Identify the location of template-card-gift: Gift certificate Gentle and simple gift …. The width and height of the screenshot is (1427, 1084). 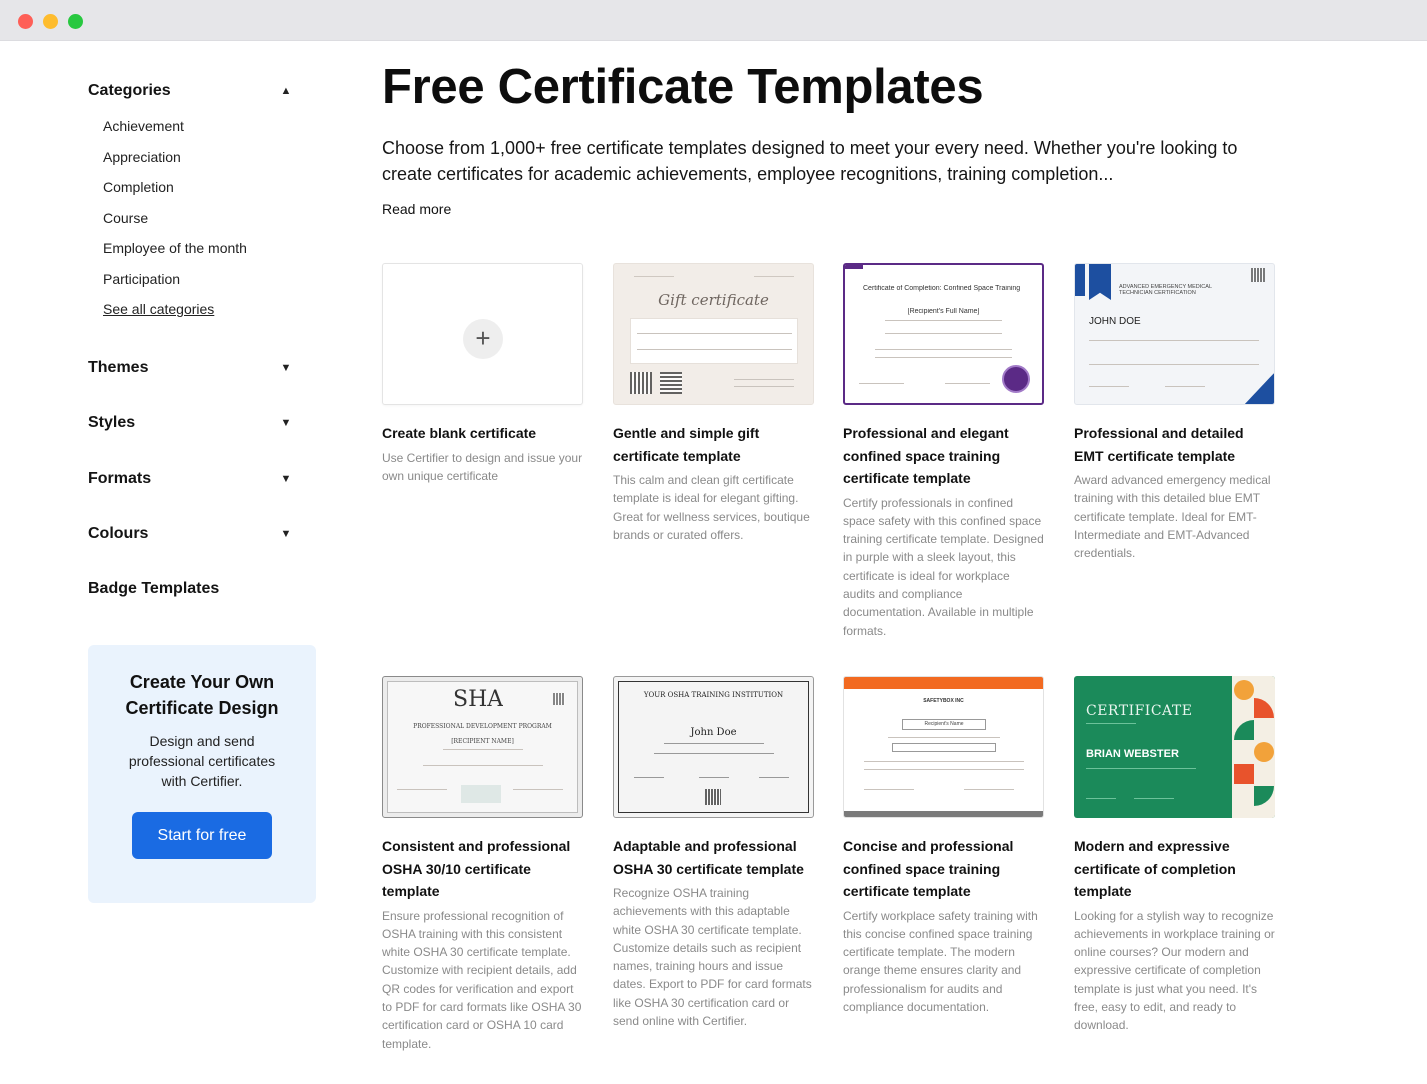
(713, 403).